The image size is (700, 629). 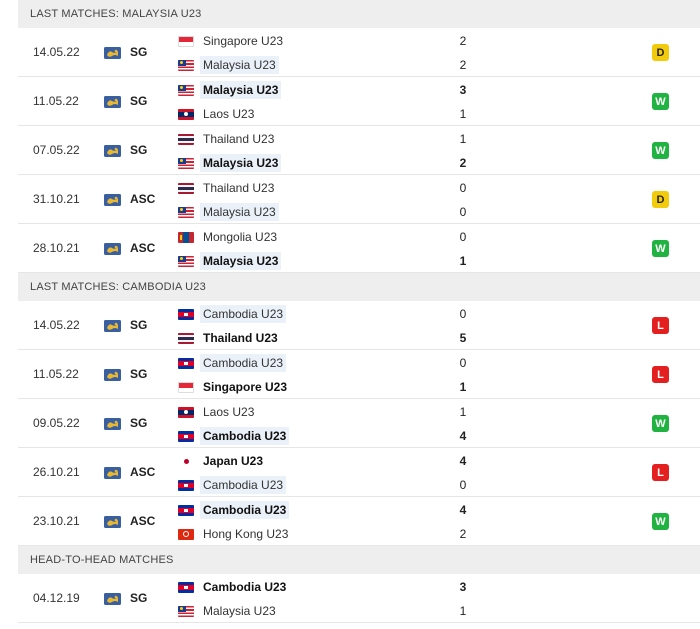 I want to click on home-team: Mongolia U23, so click(x=229, y=237).